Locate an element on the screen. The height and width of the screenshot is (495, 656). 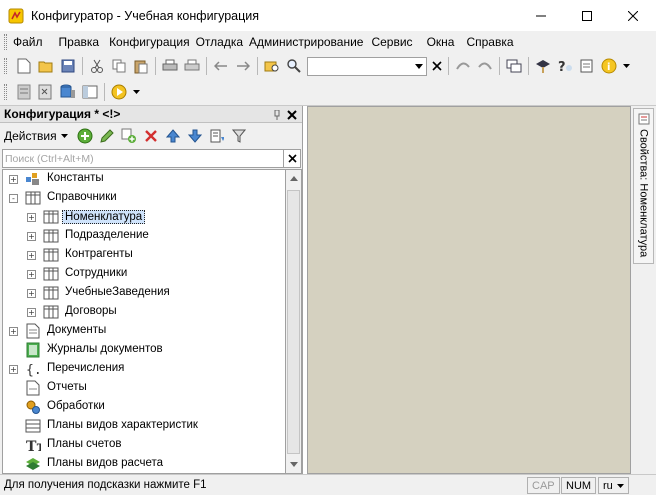
move-up-button is located at coordinates (173, 136).